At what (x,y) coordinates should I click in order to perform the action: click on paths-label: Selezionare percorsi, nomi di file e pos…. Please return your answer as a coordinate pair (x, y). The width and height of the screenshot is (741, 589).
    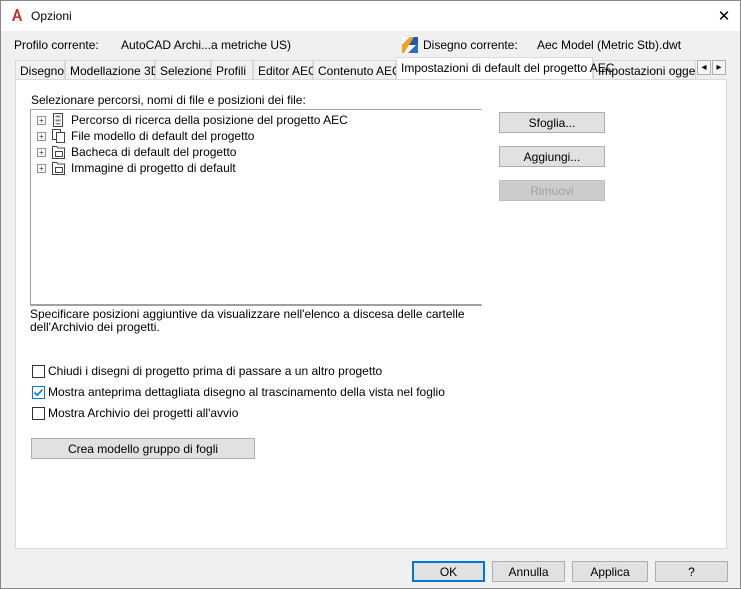
    Looking at the image, I should click on (168, 100).